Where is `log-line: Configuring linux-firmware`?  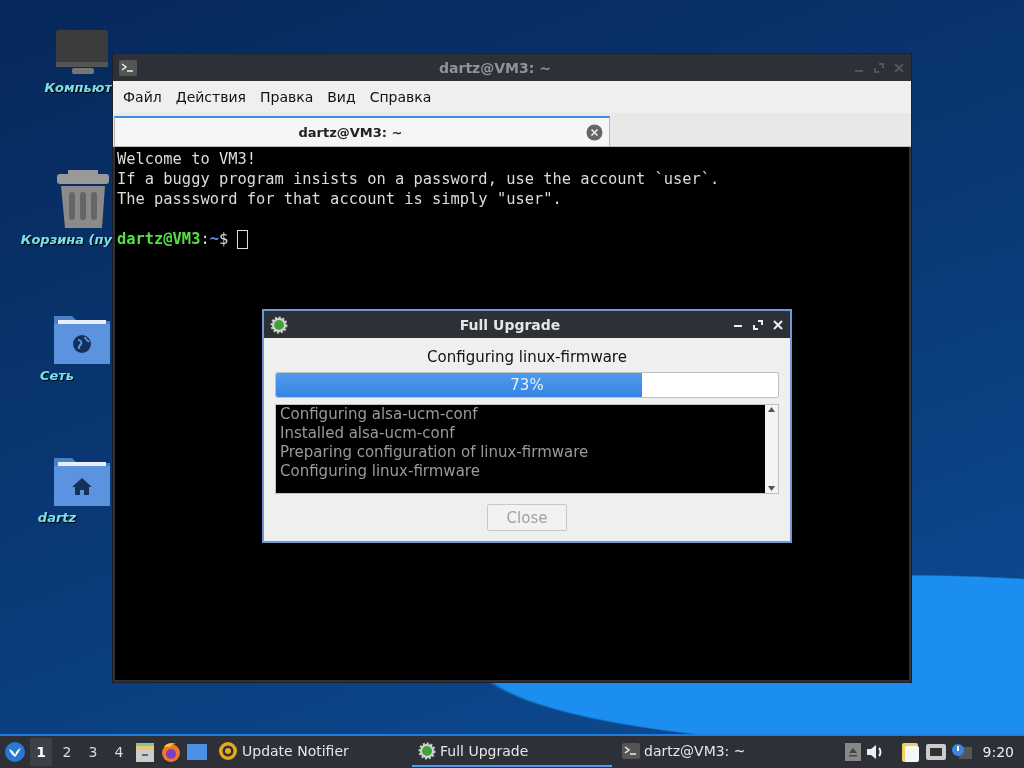
log-line: Configuring linux-firmware is located at coordinates (380, 471).